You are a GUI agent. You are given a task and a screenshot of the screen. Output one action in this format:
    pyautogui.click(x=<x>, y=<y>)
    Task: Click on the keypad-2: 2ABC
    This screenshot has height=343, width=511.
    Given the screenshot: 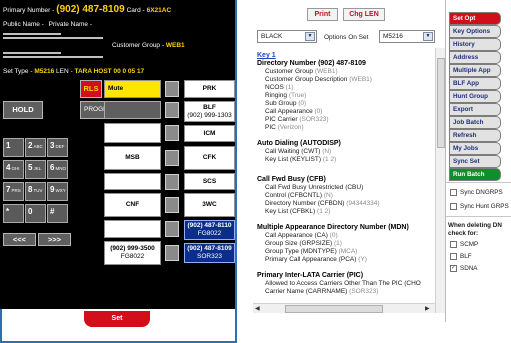 What is the action you would take?
    pyautogui.click(x=35, y=147)
    